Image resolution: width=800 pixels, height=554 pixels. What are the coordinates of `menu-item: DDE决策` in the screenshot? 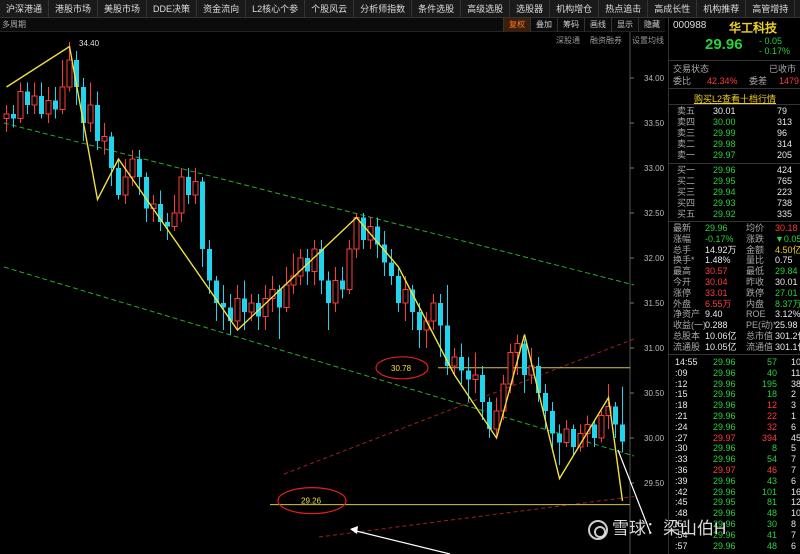 It's located at (172, 8).